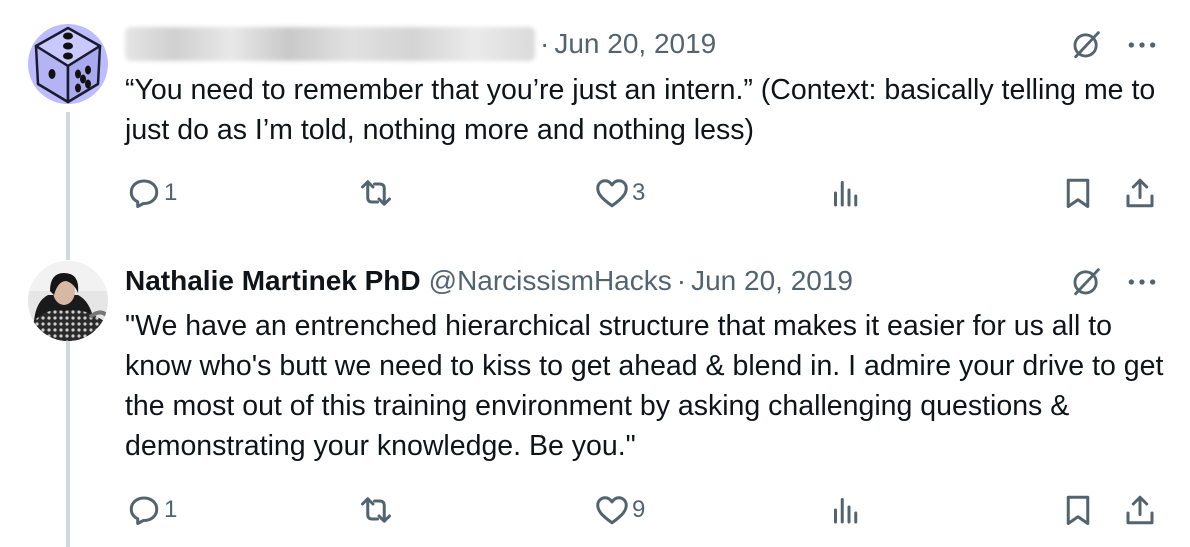 The height and width of the screenshot is (547, 1190). I want to click on thread-line, so click(68, 255).